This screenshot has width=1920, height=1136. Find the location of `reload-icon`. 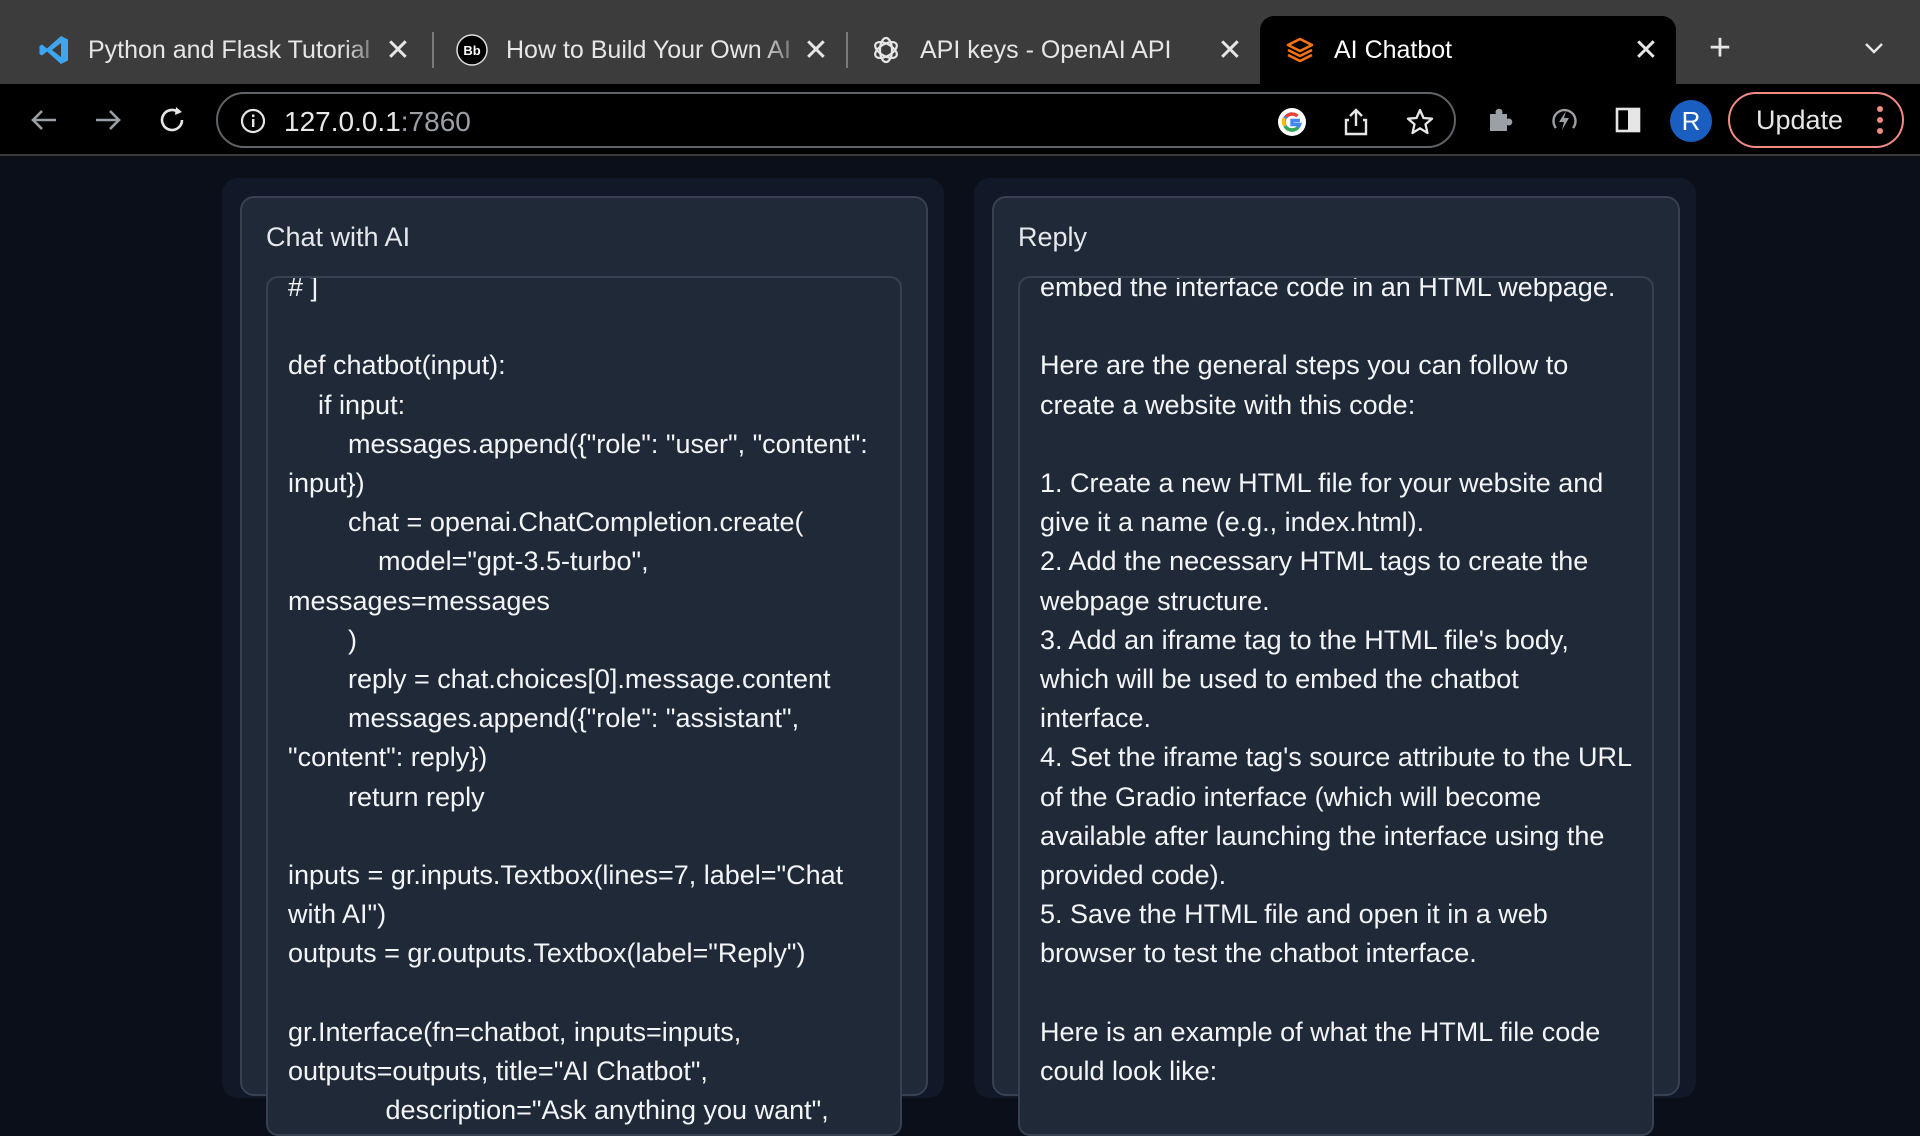

reload-icon is located at coordinates (172, 120).